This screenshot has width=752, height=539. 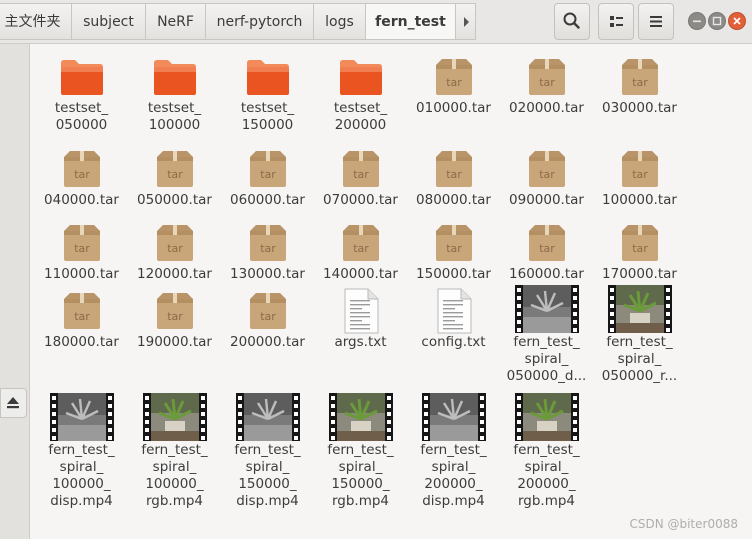 What do you see at coordinates (639, 274) in the screenshot?
I see `file-name: 170000.tar` at bounding box center [639, 274].